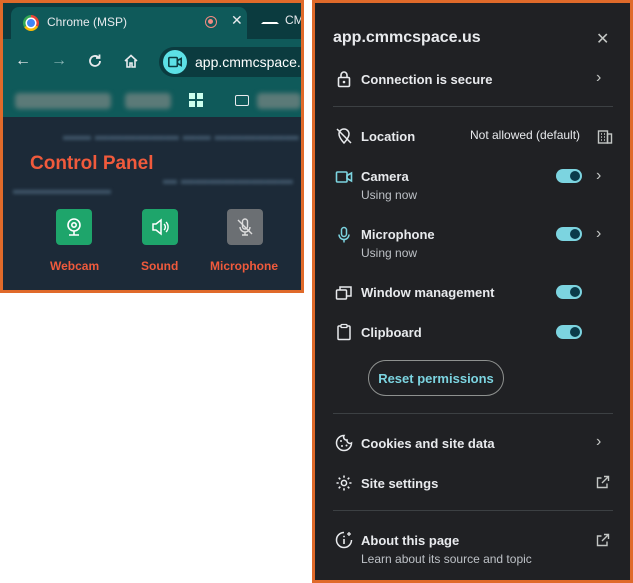 This screenshot has height=583, width=633. What do you see at coordinates (428, 443) in the screenshot?
I see `cookies-label: Cookies and site data` at bounding box center [428, 443].